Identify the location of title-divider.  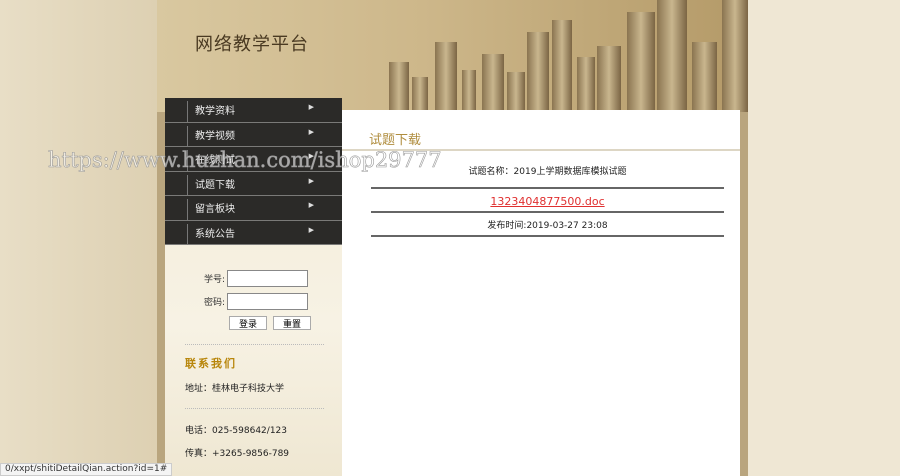
(541, 150).